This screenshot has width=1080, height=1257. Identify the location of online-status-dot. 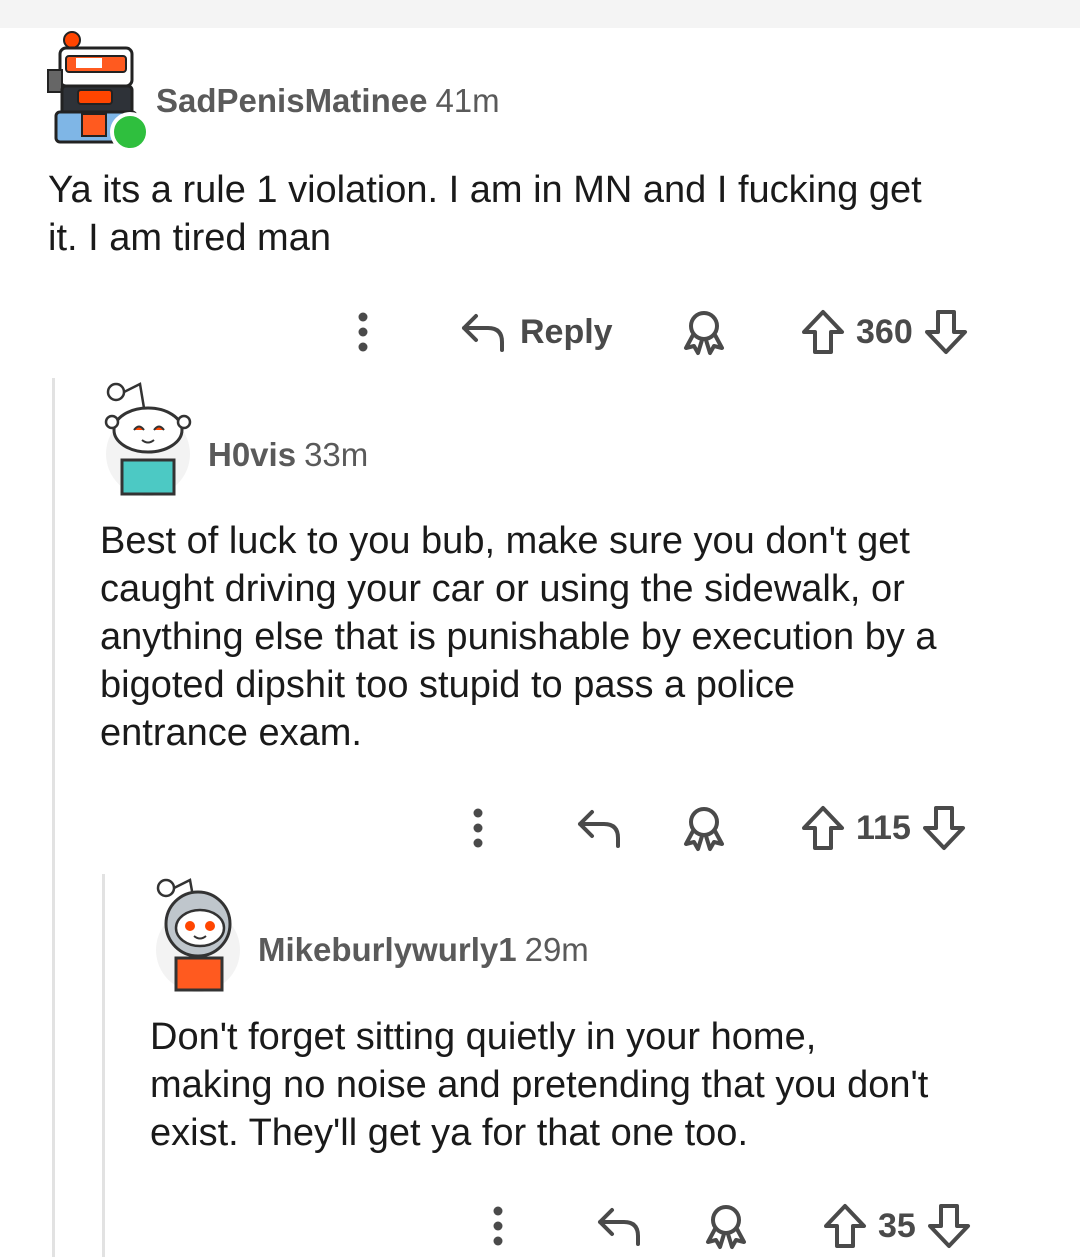
(130, 132).